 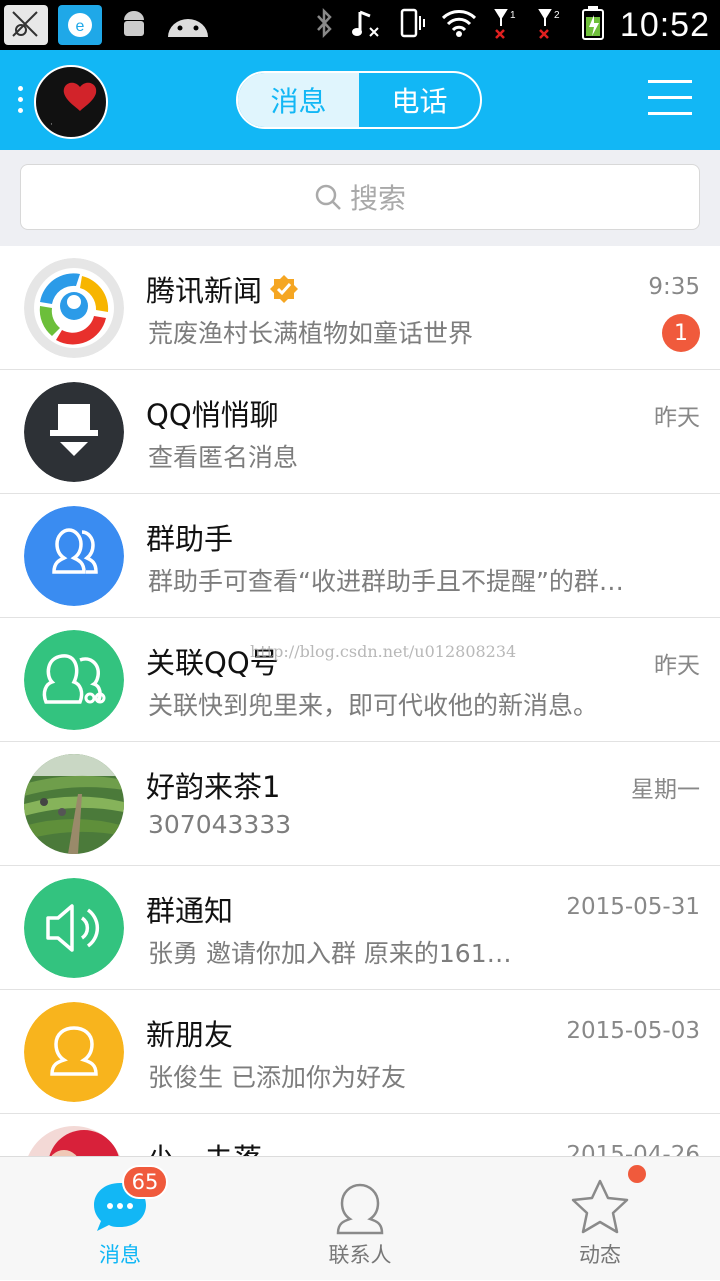 What do you see at coordinates (190, 911) in the screenshot?
I see `conversation-name: 群通知` at bounding box center [190, 911].